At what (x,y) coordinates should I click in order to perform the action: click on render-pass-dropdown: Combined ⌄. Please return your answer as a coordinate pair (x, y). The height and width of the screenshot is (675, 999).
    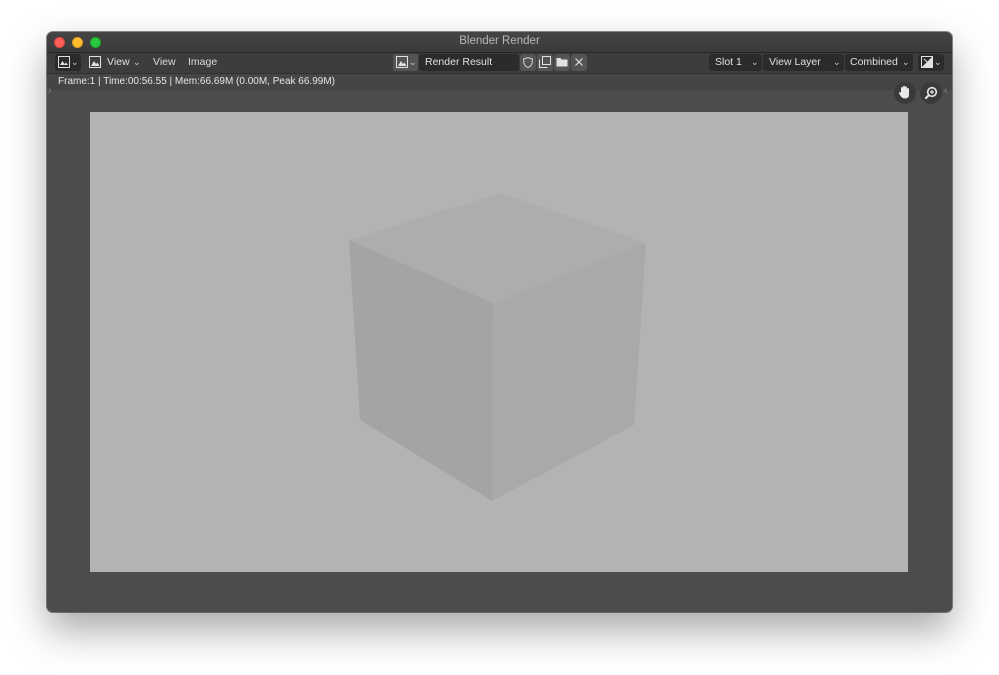
    Looking at the image, I should click on (879, 62).